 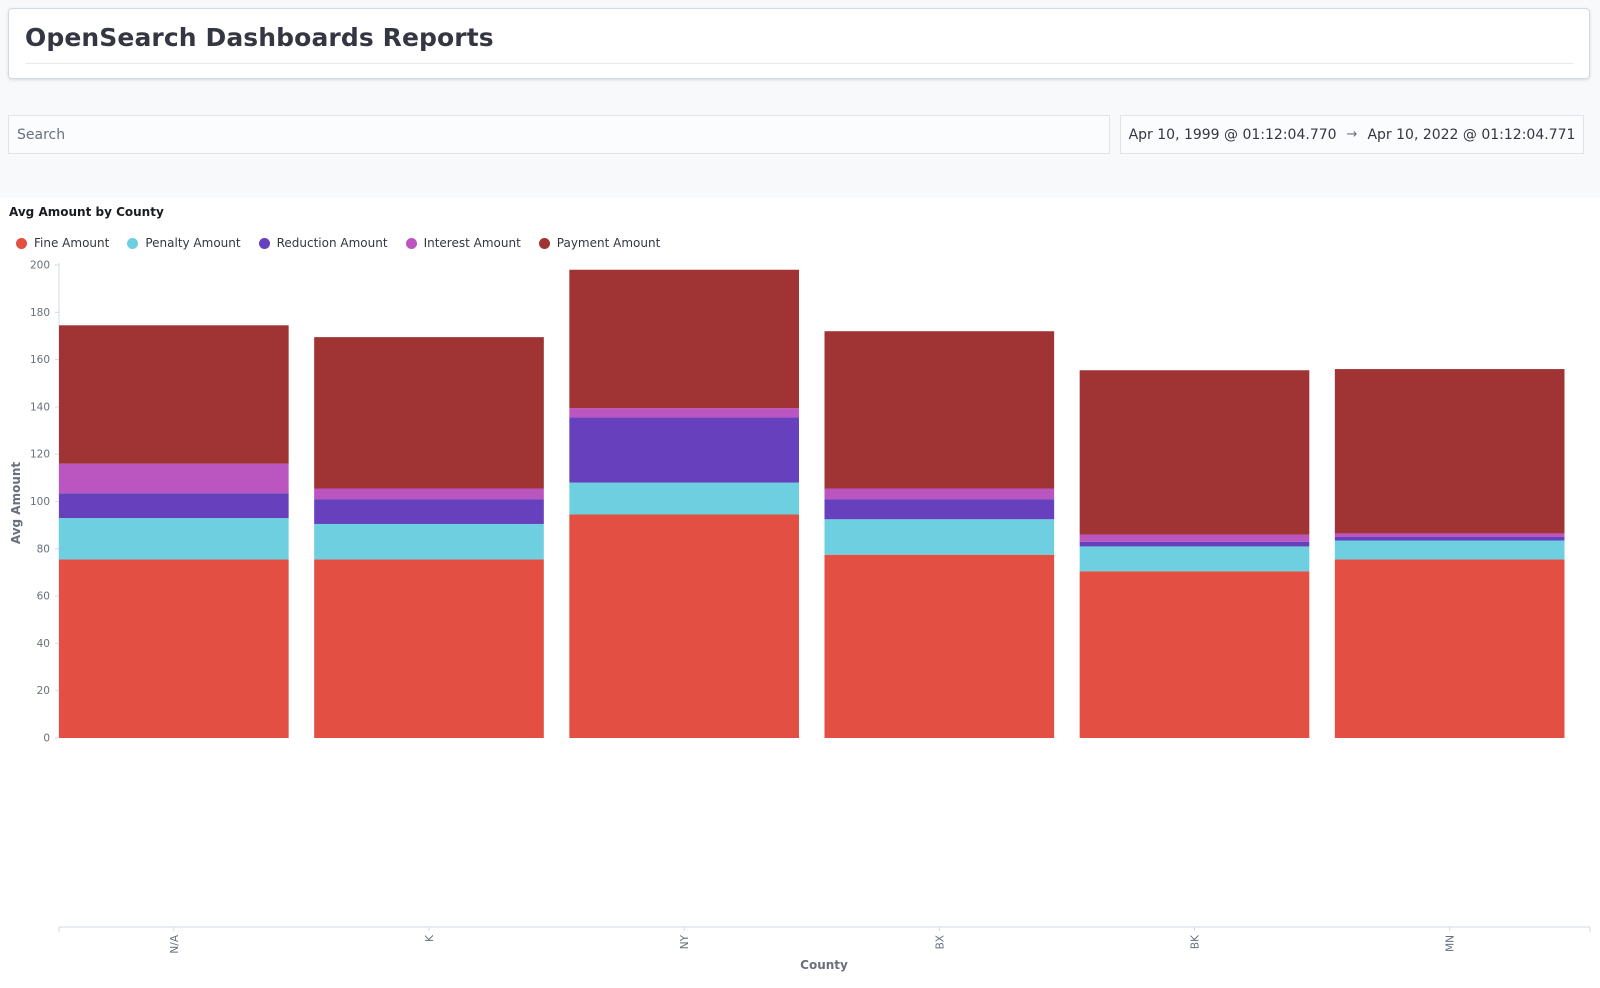 I want to click on legend-label-interest-amount: Interest Amount, so click(x=472, y=243).